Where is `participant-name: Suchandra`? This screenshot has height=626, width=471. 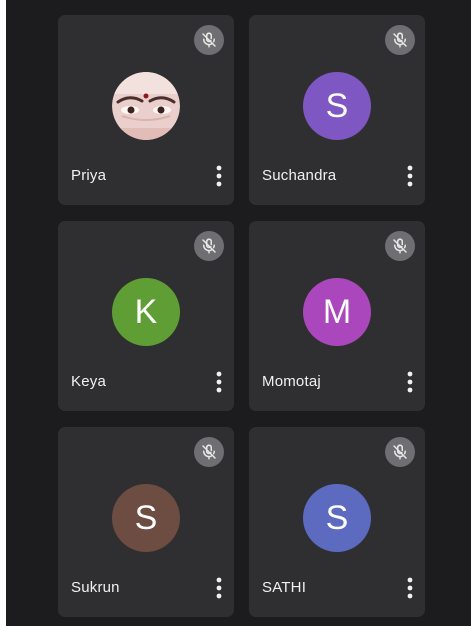 participant-name: Suchandra is located at coordinates (299, 175).